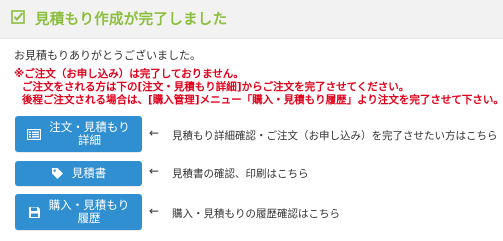 The height and width of the screenshot is (241, 503). Describe the element at coordinates (89, 211) in the screenshot. I see `button-label: 購入・見積もり 履歴` at that location.